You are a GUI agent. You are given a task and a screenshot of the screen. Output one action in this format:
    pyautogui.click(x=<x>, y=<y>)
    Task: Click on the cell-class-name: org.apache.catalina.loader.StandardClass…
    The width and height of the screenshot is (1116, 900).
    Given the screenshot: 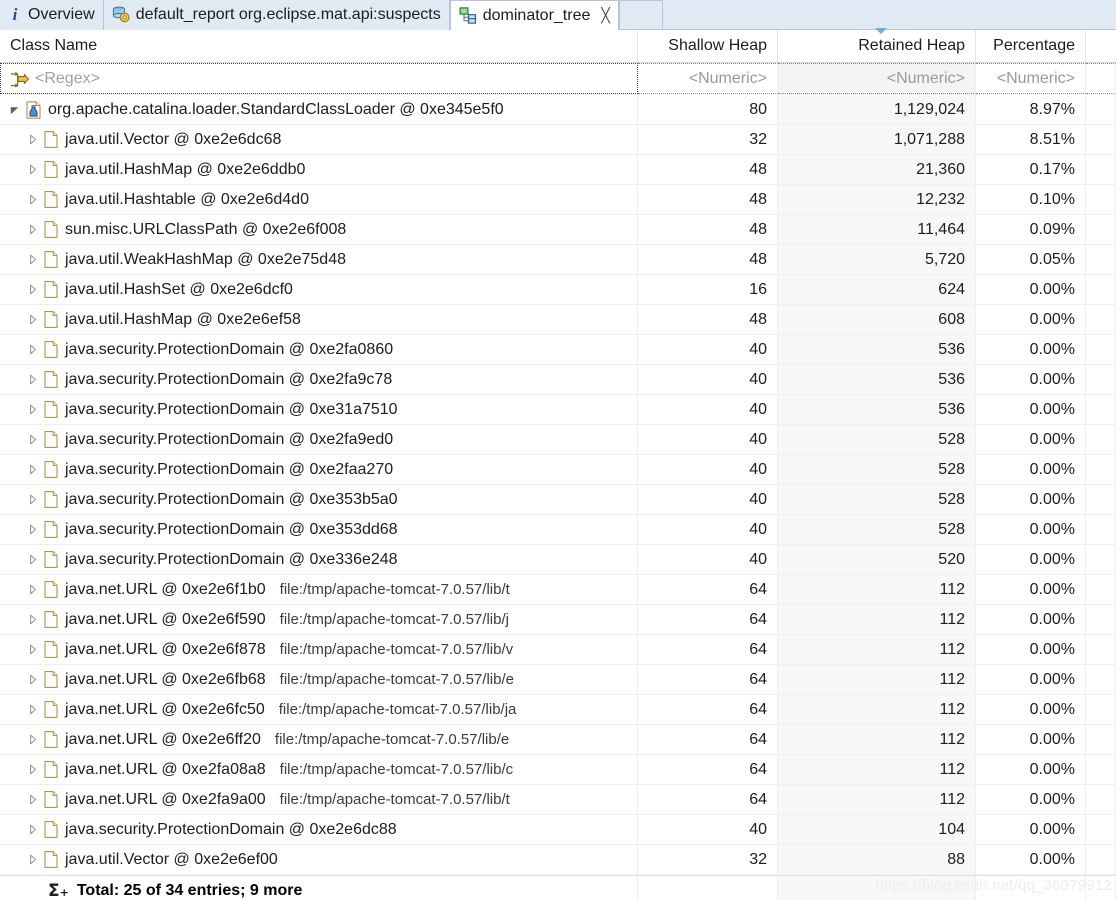 What is the action you would take?
    pyautogui.click(x=319, y=109)
    